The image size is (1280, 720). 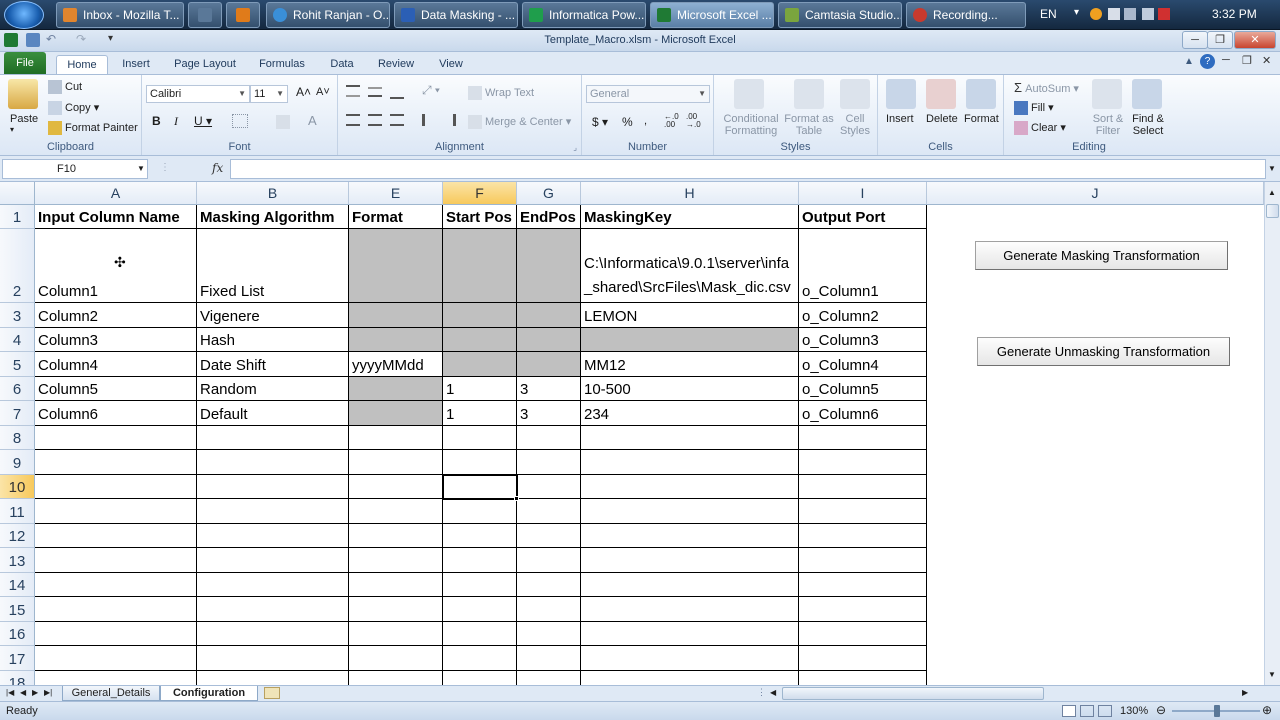 I want to click on row-header: 8, so click(x=17, y=438).